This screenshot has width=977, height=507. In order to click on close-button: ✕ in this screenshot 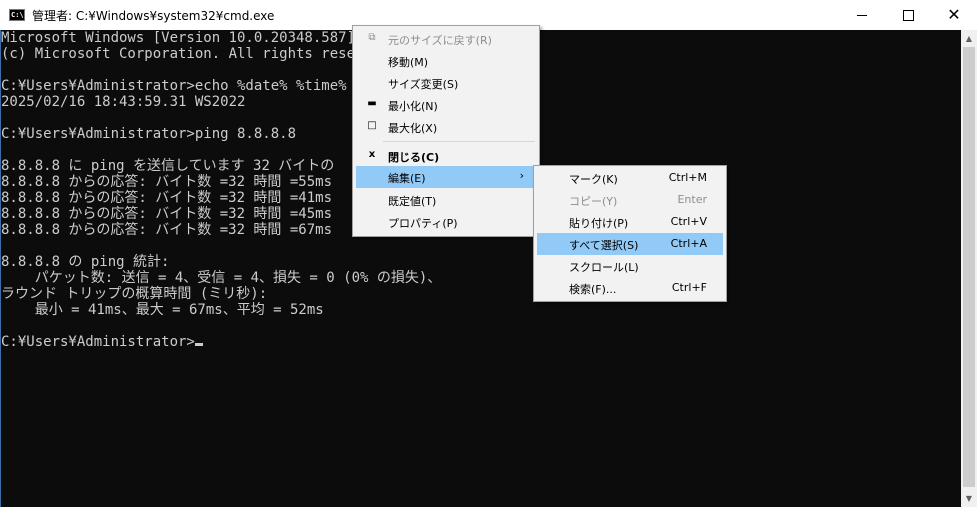, I will do `click(954, 15)`.